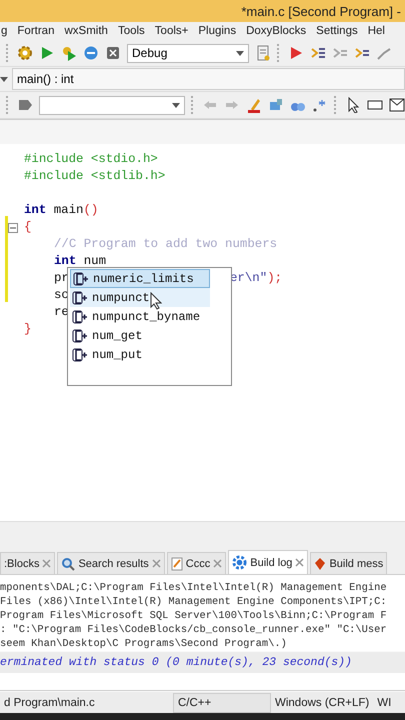 The height and width of the screenshot is (720, 405). Describe the element at coordinates (111, 563) in the screenshot. I see `log-tab: Search results` at that location.